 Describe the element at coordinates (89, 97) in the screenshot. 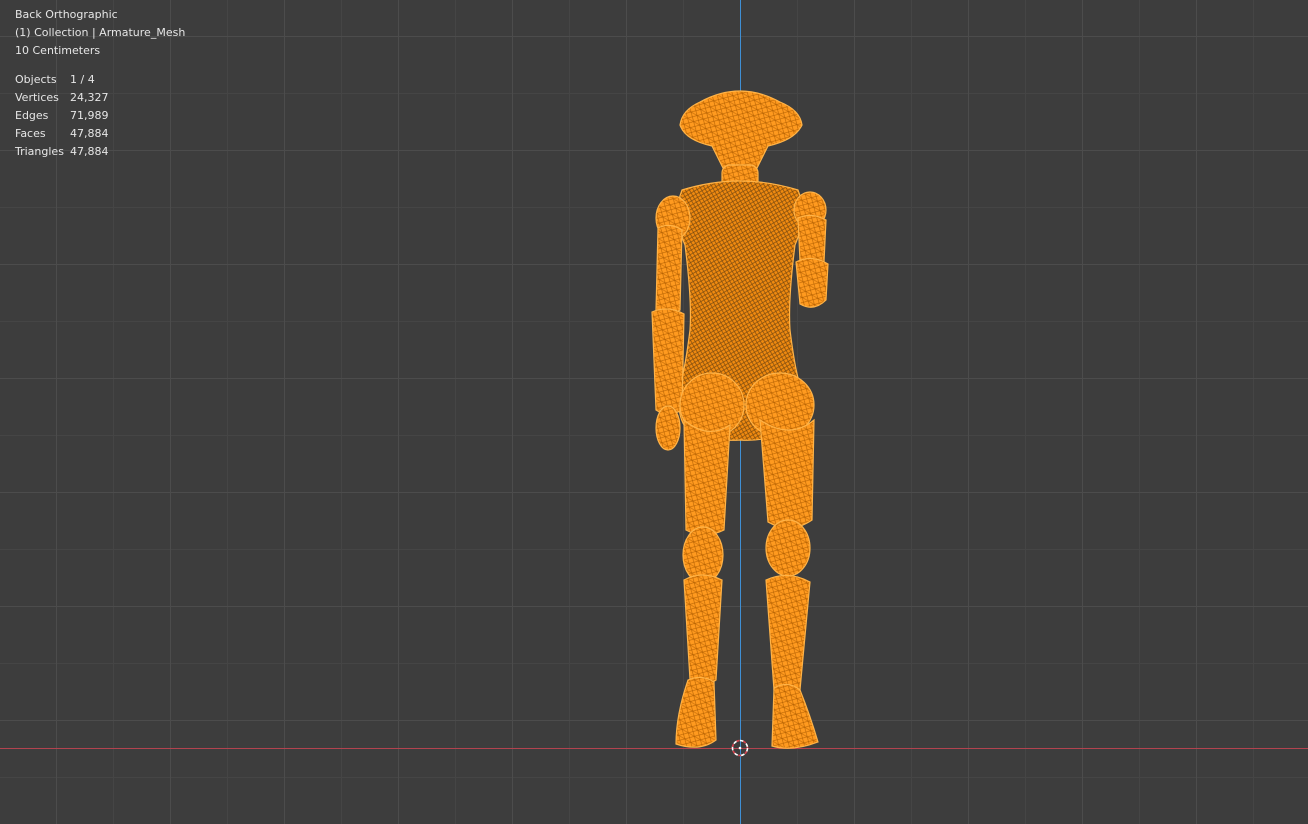

I see `stat-value: 24,327` at that location.